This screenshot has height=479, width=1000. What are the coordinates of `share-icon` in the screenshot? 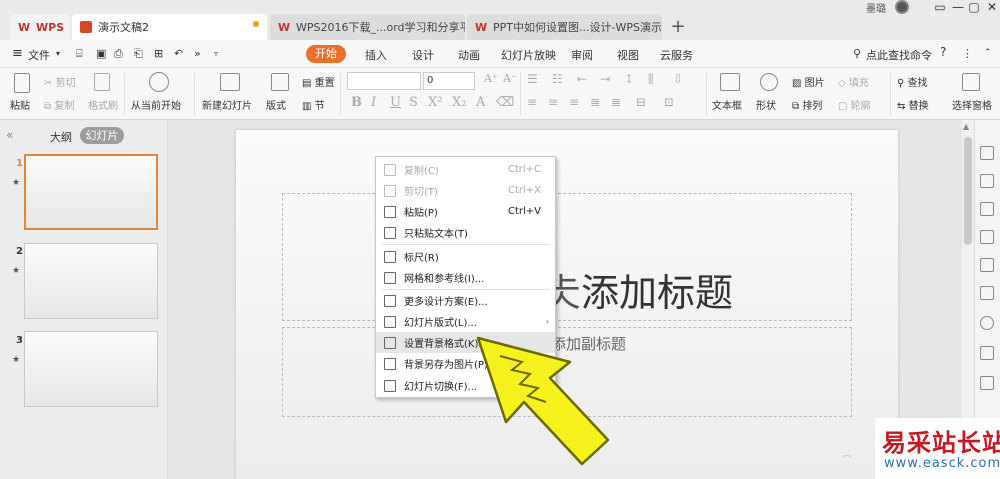 It's located at (987, 353).